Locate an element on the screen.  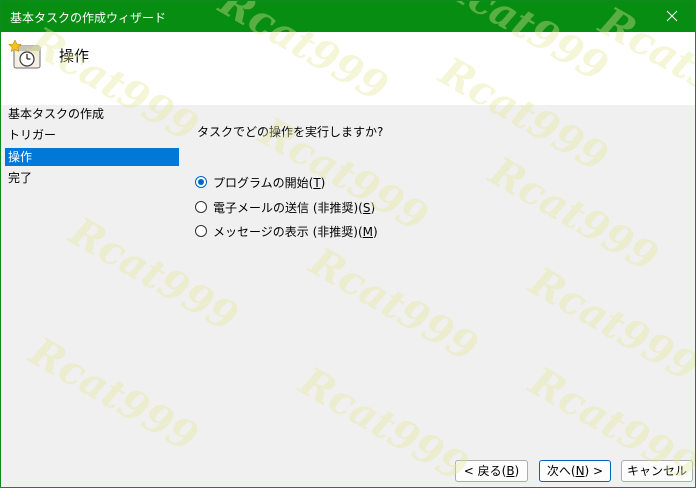
action-question: タスクでどの操作を実行しますか? is located at coordinates (290, 132).